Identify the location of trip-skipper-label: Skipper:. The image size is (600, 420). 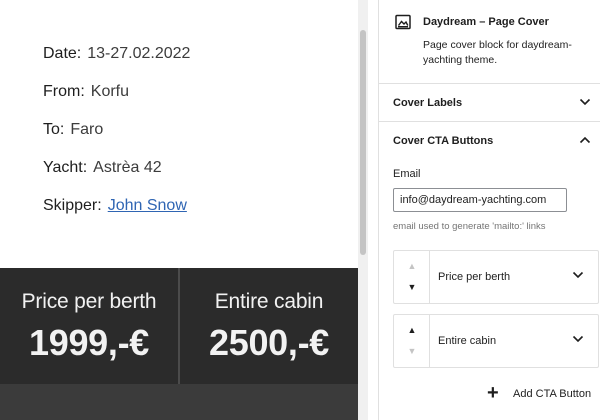
(72, 205).